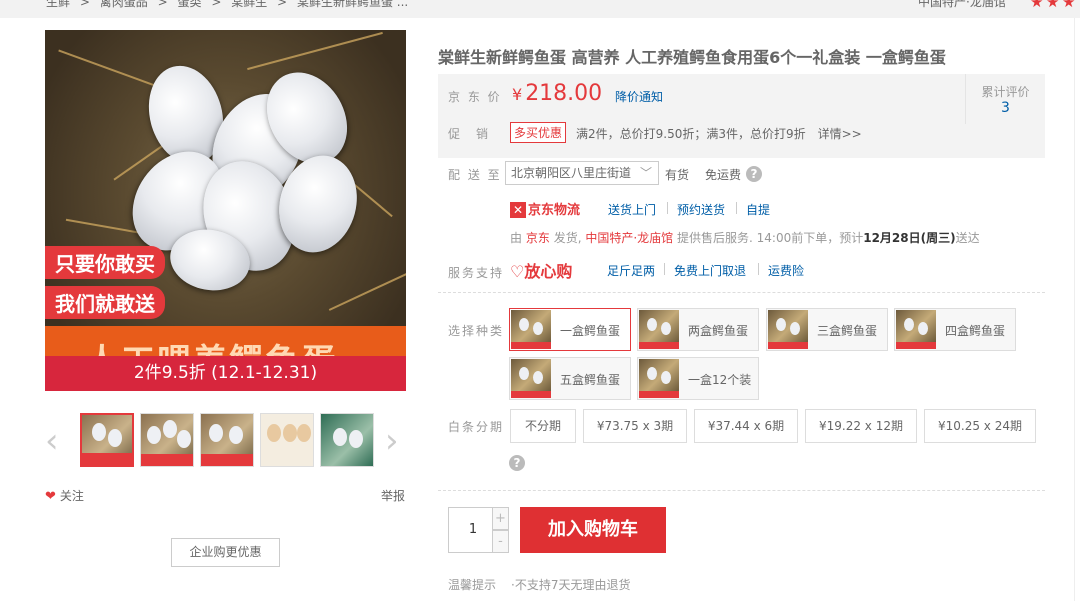  Describe the element at coordinates (632, 209) in the screenshot. I see `service-home-delivery: 送货上门` at that location.